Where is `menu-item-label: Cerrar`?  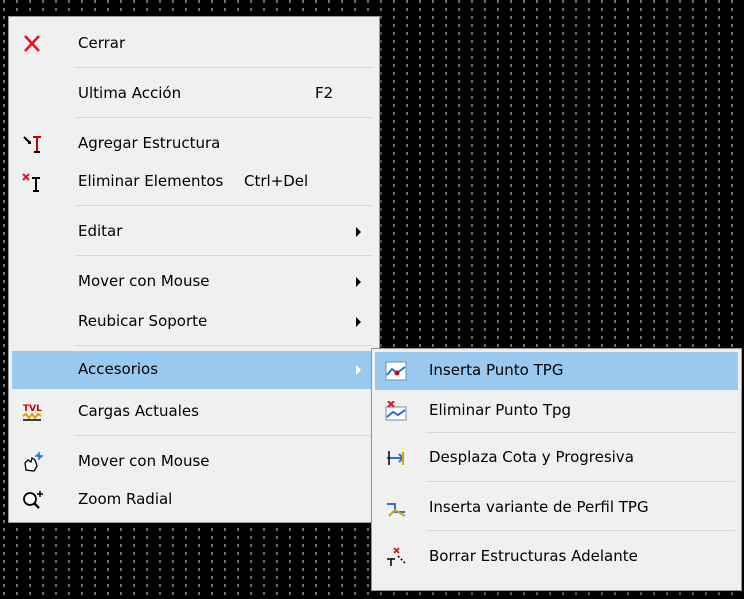
menu-item-label: Cerrar is located at coordinates (102, 43).